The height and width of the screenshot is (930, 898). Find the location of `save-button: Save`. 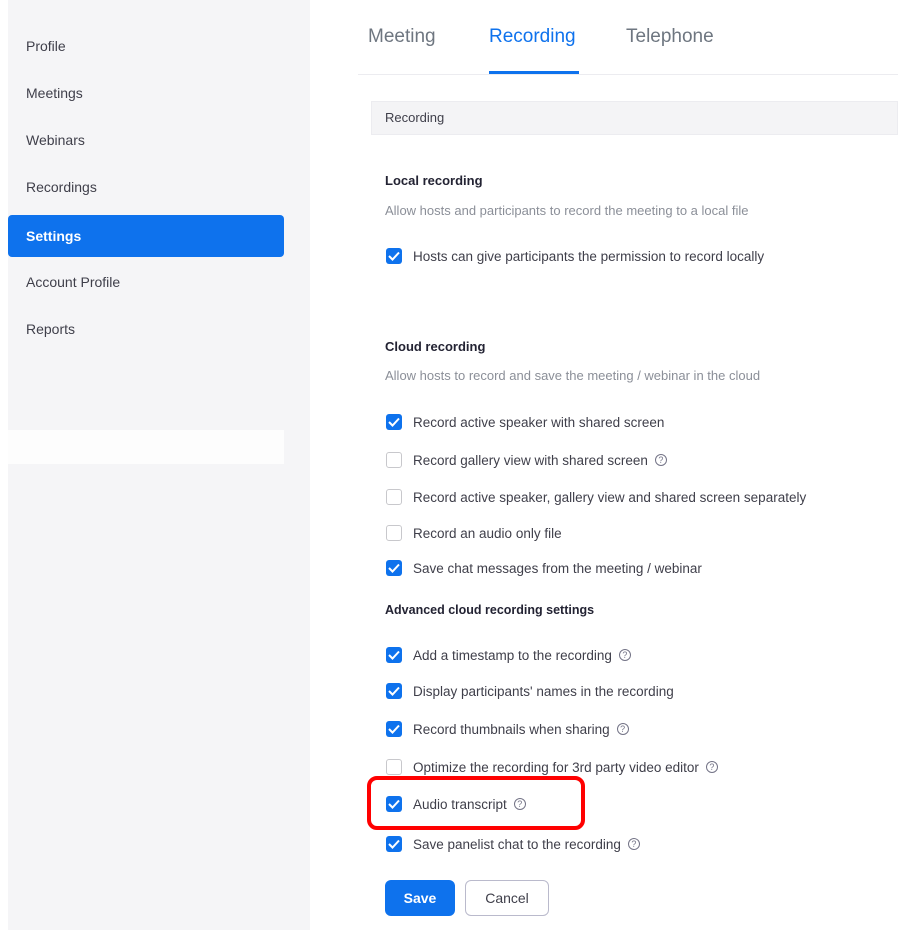

save-button: Save is located at coordinates (420, 898).